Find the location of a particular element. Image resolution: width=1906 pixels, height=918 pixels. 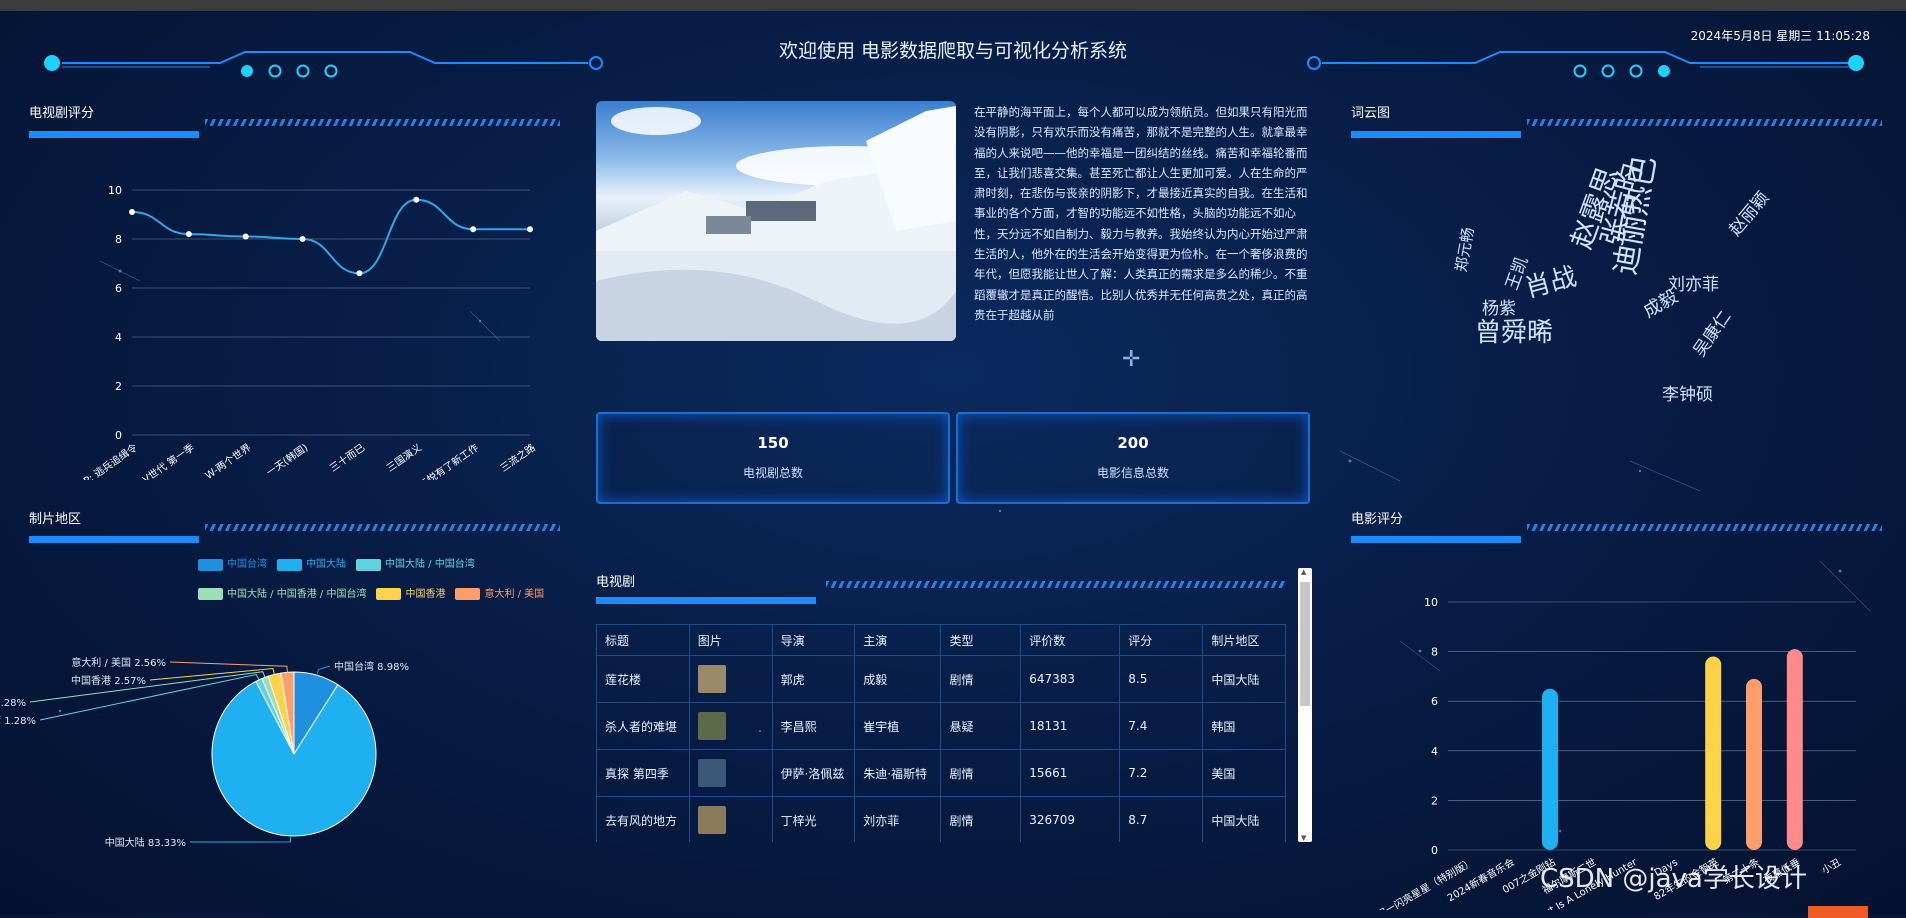

legend-item: 中国台湾 is located at coordinates (232, 564).